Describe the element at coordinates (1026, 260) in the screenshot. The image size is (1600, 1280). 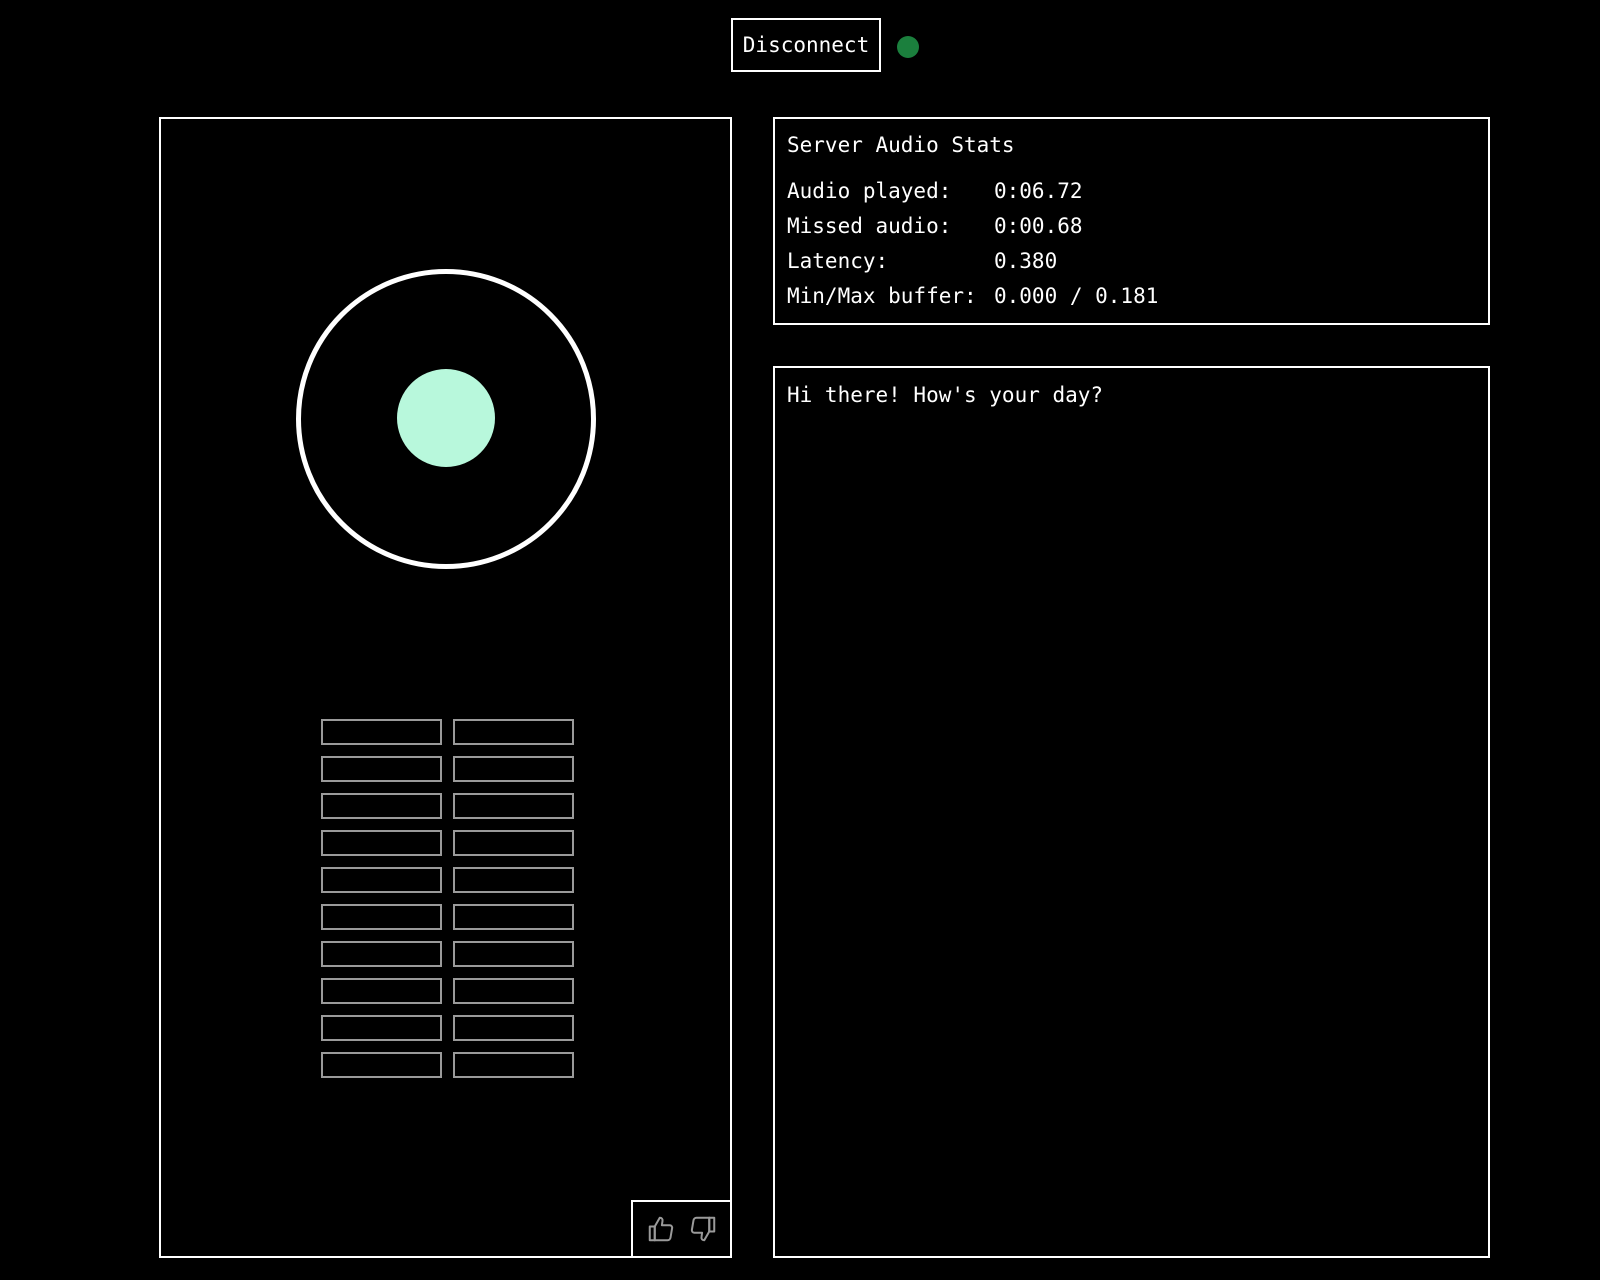
I see `stat-value: 0.380` at that location.